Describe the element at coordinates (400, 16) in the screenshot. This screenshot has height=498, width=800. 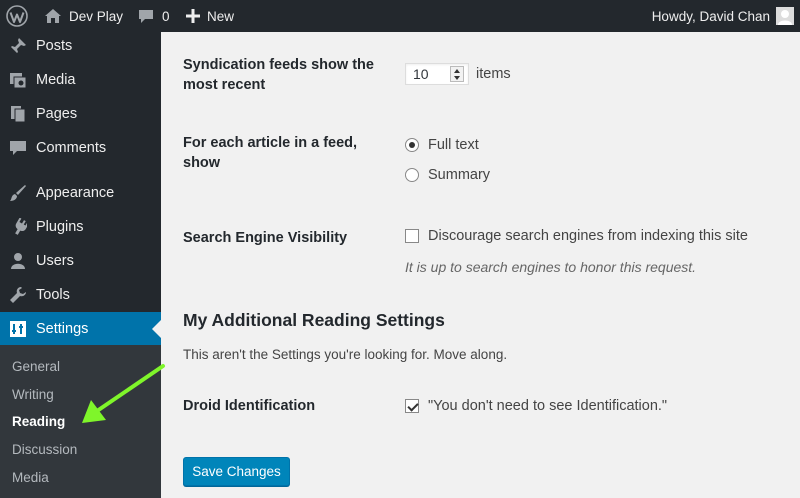
I see `admin-bar: Dev Play 0 New Howdy, David Chan` at that location.